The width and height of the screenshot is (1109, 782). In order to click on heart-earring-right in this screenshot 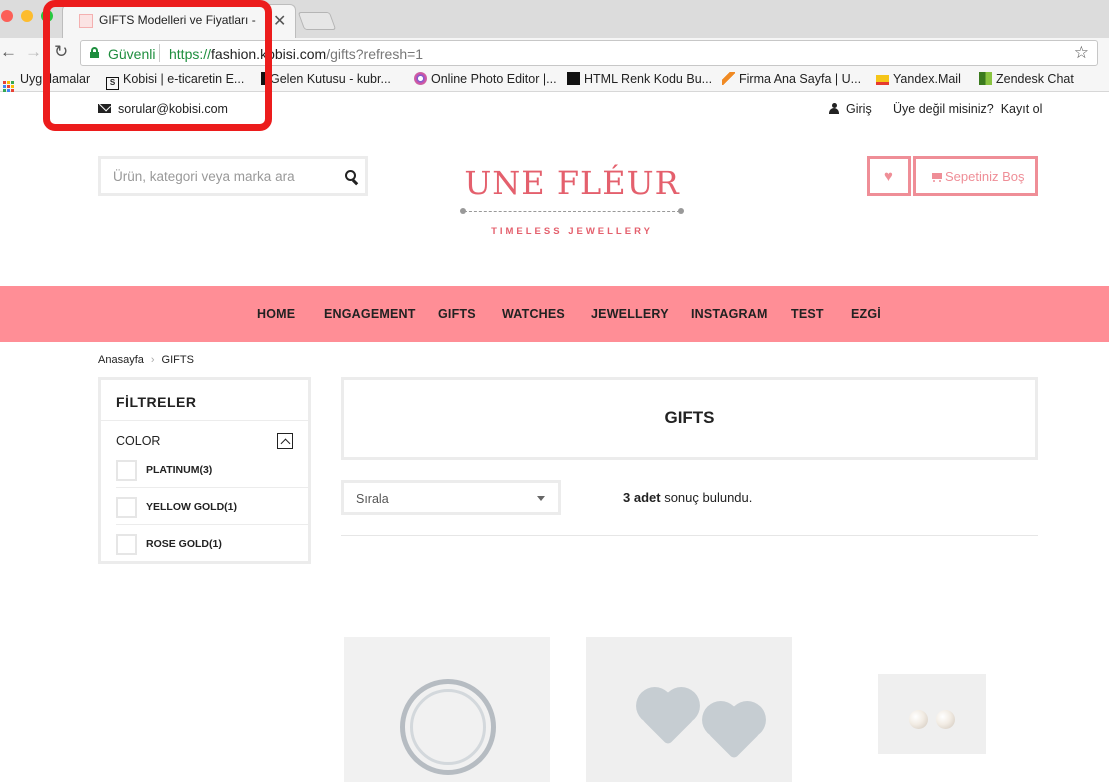, I will do `click(734, 733)`.